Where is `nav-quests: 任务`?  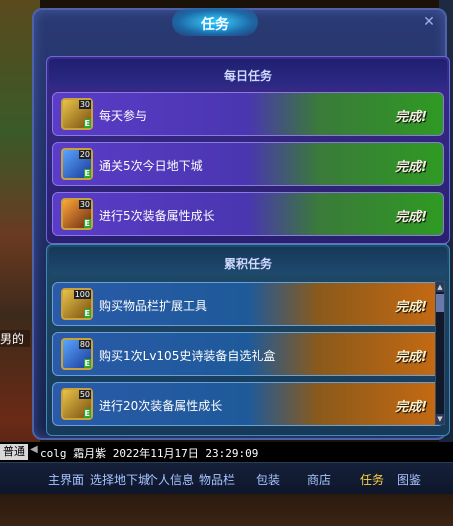 nav-quests: 任务 is located at coordinates (372, 479).